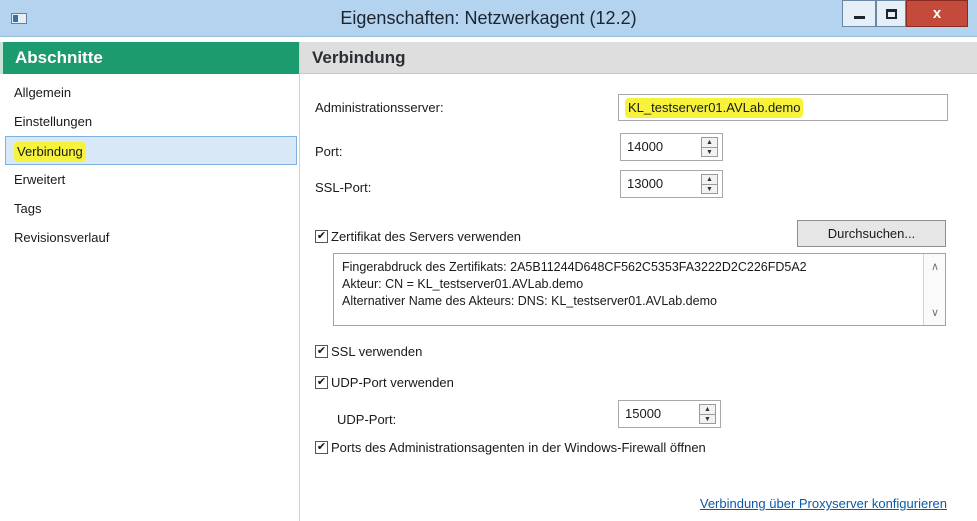  What do you see at coordinates (149, 92) in the screenshot?
I see `sidebar-item-allgemein: Allgemein` at bounding box center [149, 92].